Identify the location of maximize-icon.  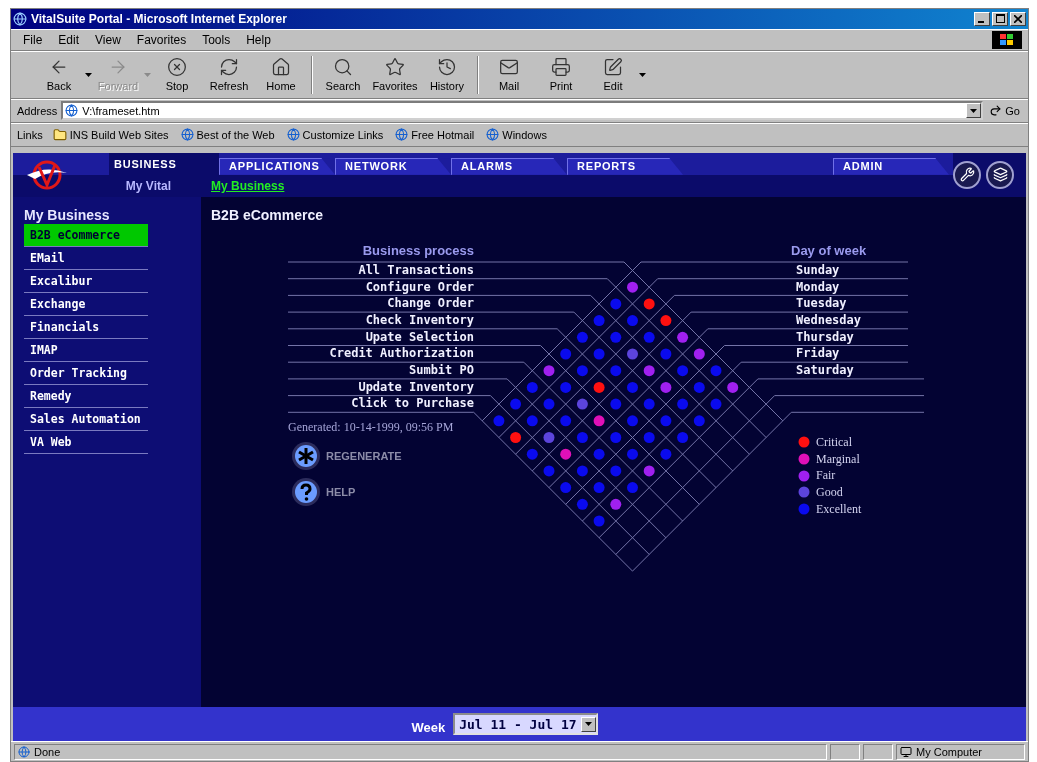
(1000, 19).